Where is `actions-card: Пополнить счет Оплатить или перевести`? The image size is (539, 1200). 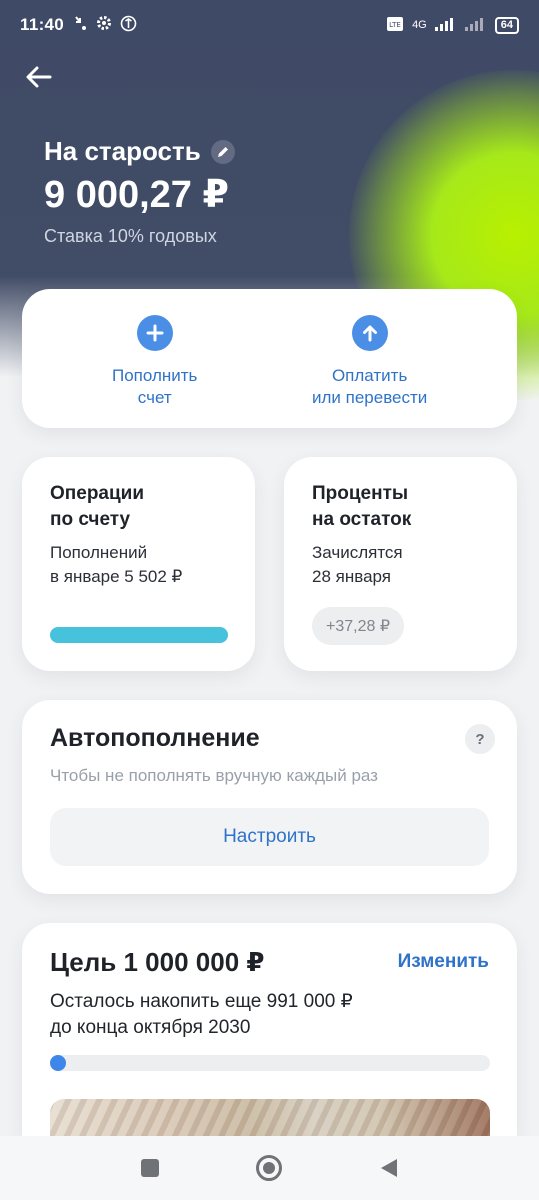
actions-card: Пополнить счет Оплатить или перевести is located at coordinates (269, 358).